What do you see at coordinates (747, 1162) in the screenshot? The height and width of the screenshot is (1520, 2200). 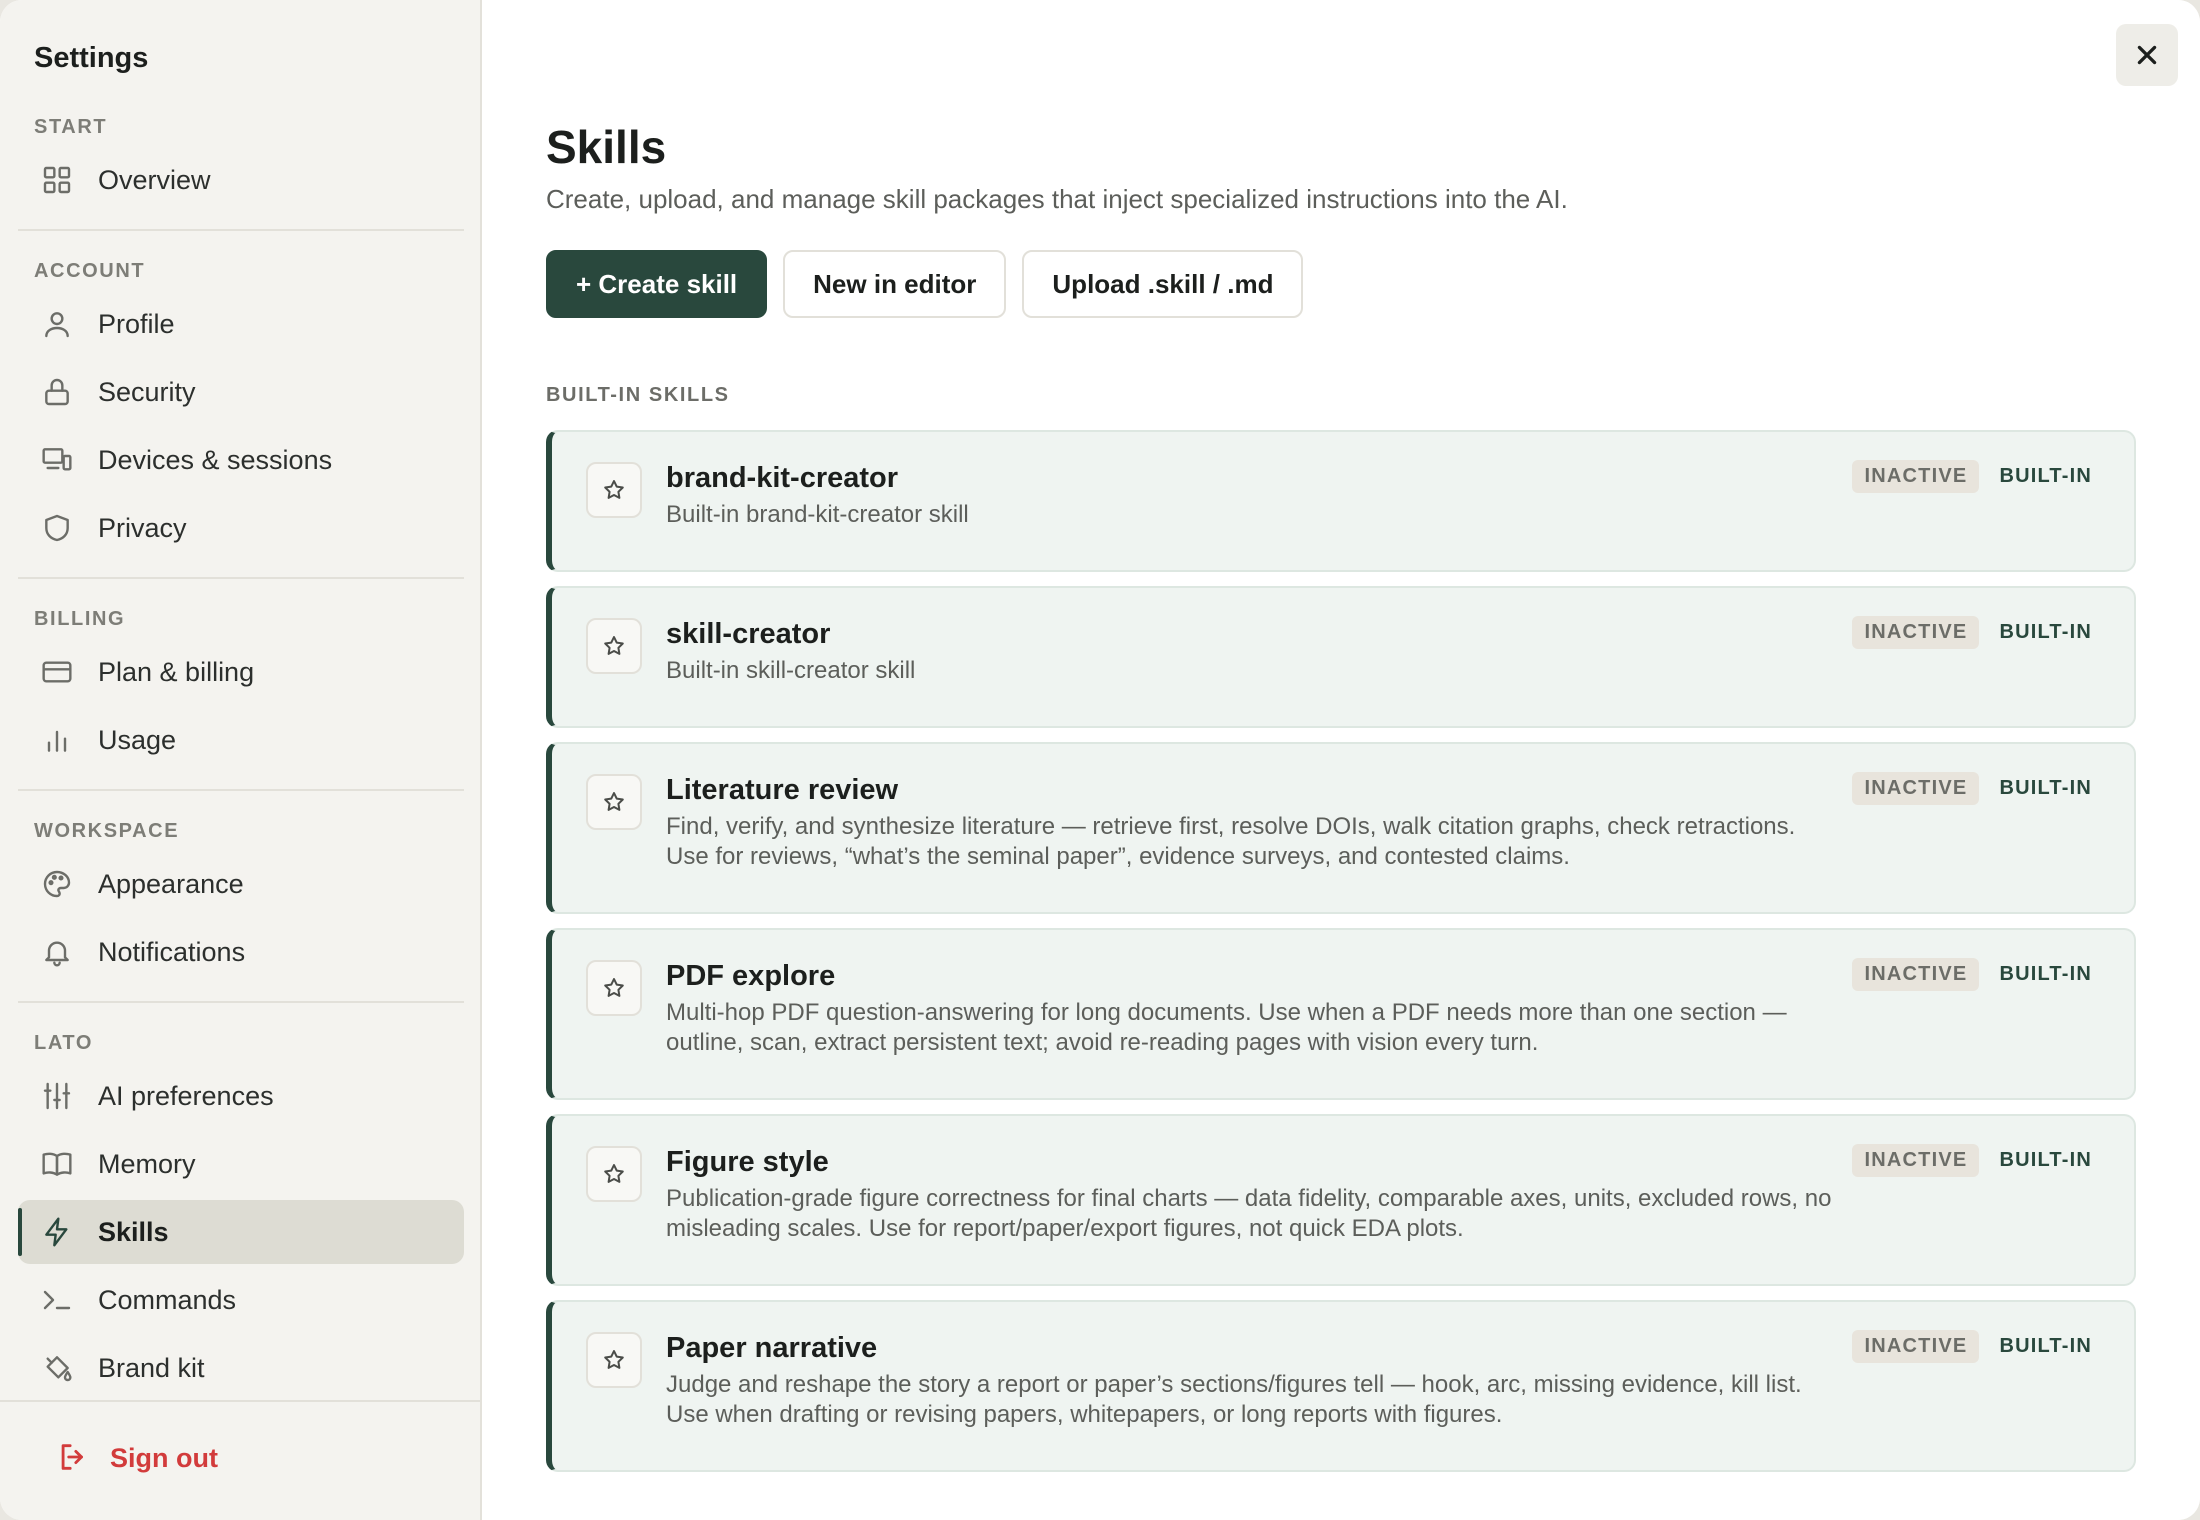 I see `skill-name: Figure style` at bounding box center [747, 1162].